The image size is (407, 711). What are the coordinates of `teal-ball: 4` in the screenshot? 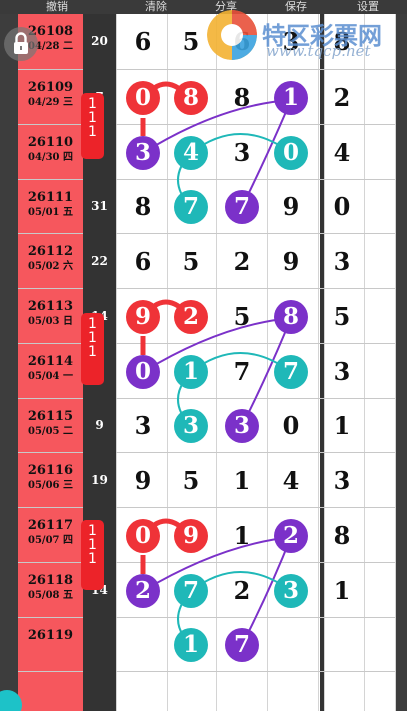 It's located at (191, 152).